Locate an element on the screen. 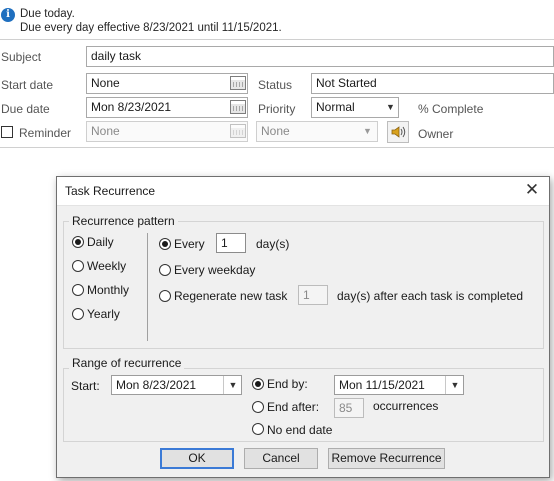  end-by-label: End by: is located at coordinates (287, 384).